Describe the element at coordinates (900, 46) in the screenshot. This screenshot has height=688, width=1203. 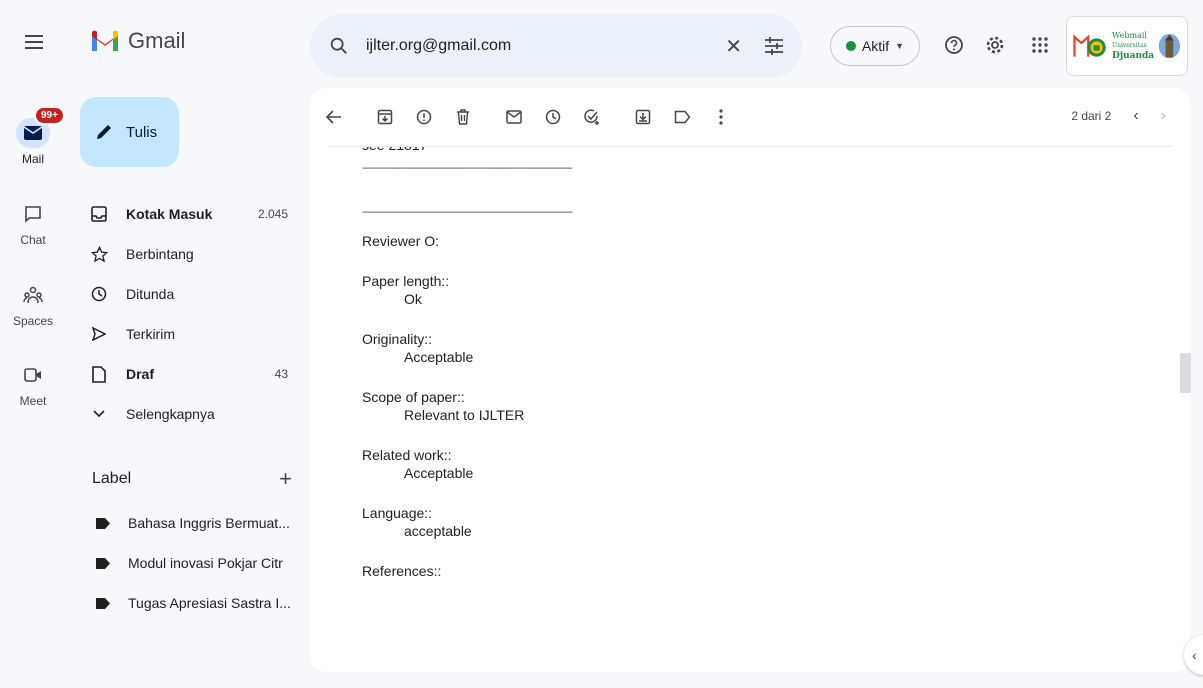
I see `caret-down-icon: ▼` at that location.